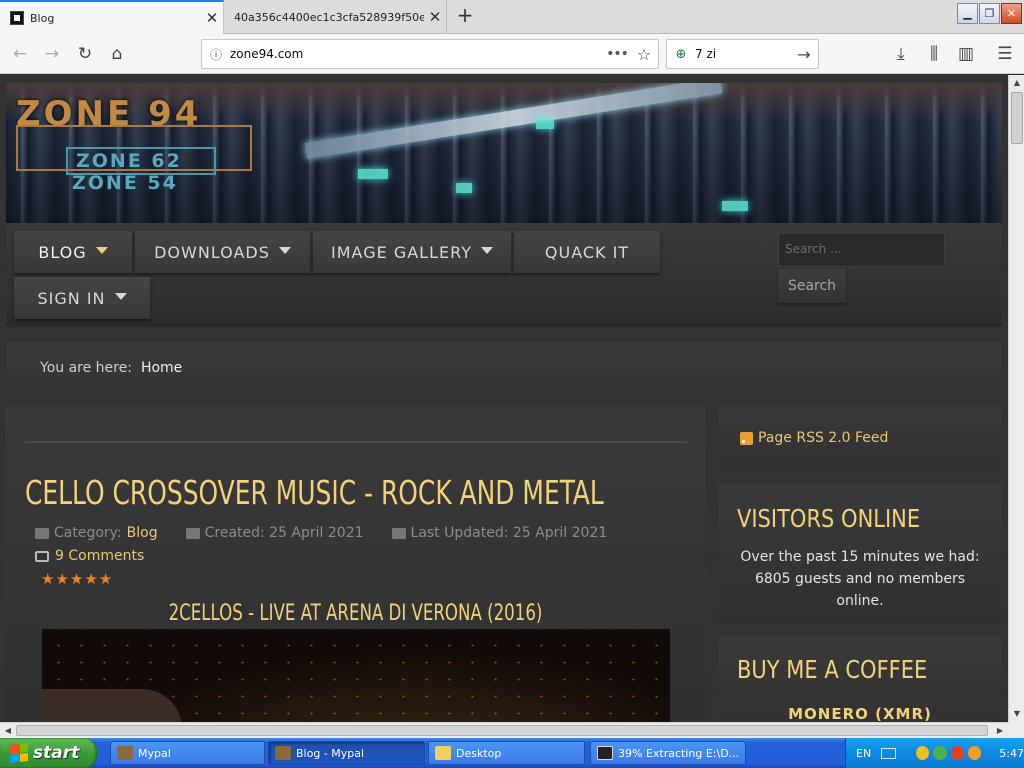 The width and height of the screenshot is (1024, 768). What do you see at coordinates (283, 753) in the screenshot?
I see `mypal-icon` at bounding box center [283, 753].